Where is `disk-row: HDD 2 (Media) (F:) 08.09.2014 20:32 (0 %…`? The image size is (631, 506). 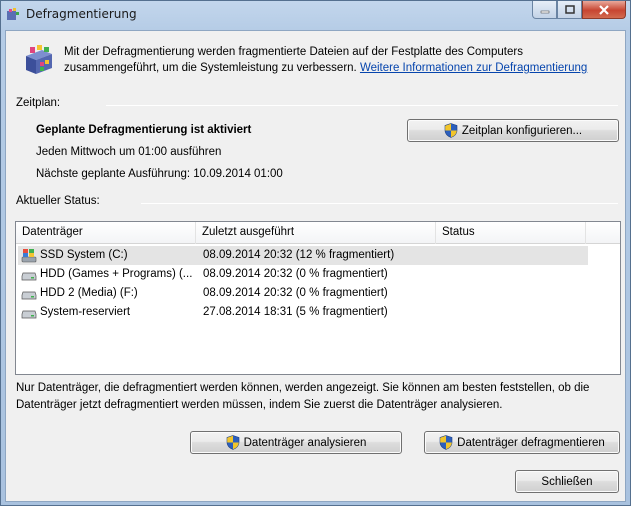
disk-row: HDD 2 (Media) (F:) 08.09.2014 20:32 (0 %… is located at coordinates (303, 293).